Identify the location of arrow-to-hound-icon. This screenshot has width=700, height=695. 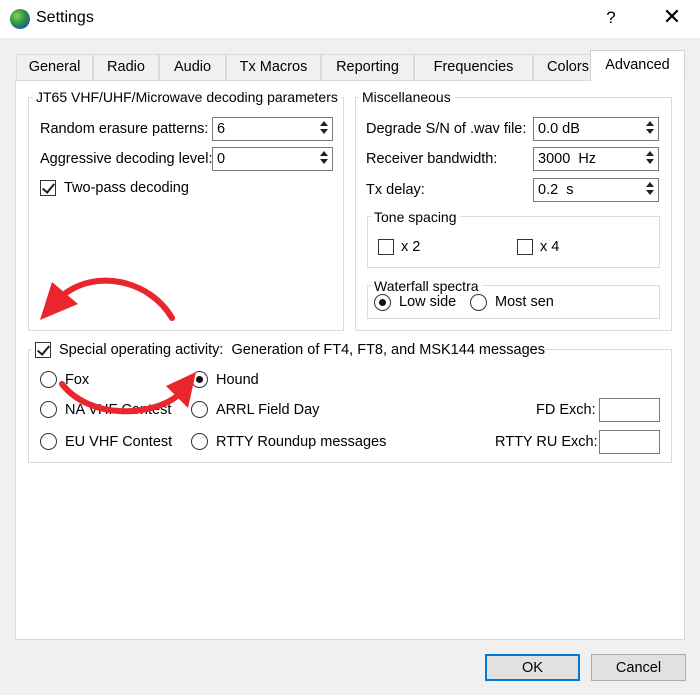
(122, 398).